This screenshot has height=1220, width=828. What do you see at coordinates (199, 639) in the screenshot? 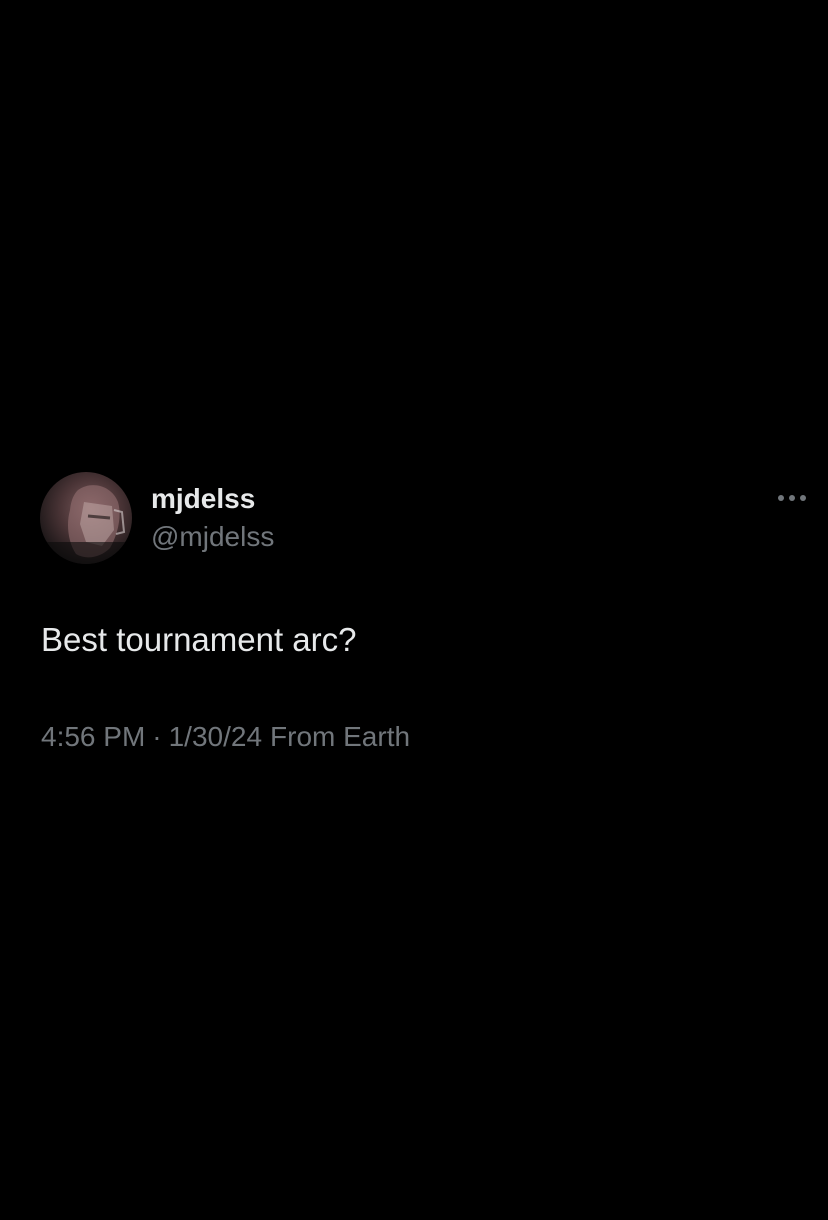
I see `tweet-text: Best tournament arc?` at bounding box center [199, 639].